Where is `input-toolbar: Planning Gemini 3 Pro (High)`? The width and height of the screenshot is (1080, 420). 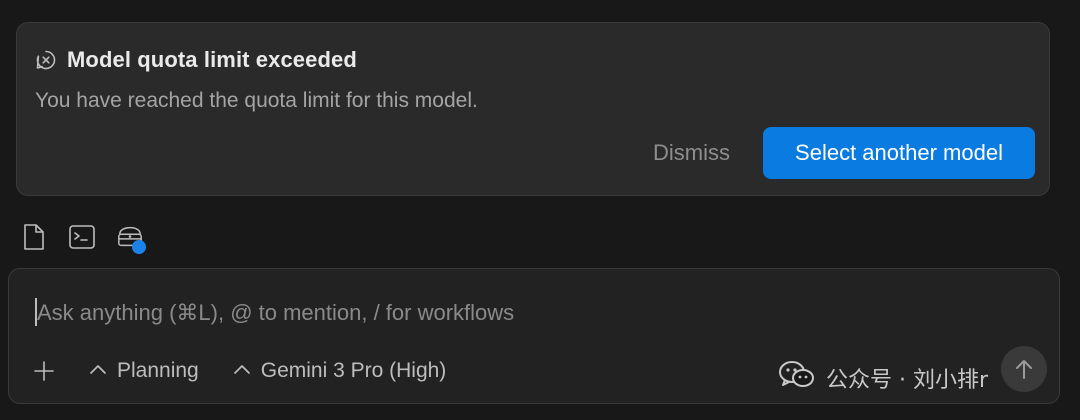
input-toolbar: Planning Gemini 3 Pro (High) is located at coordinates (254, 371).